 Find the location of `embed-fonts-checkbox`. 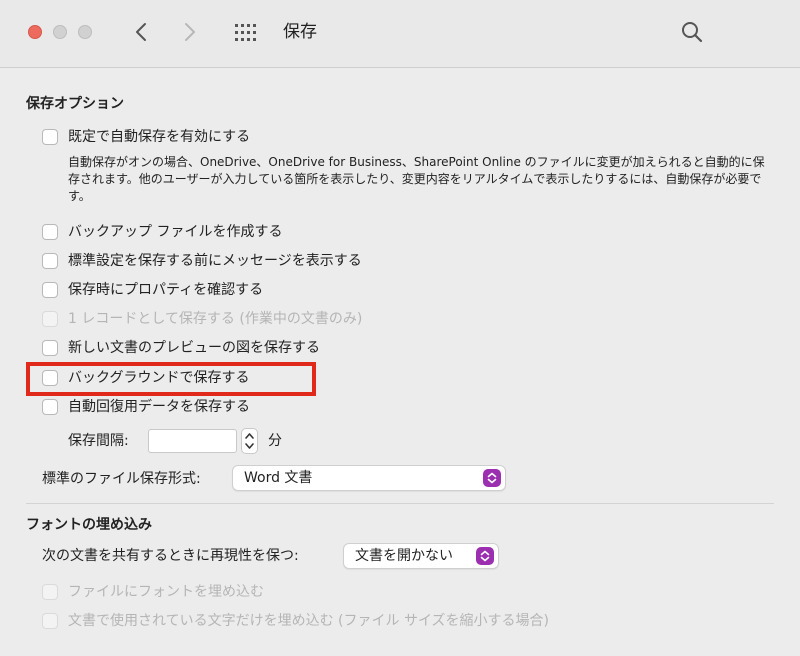

embed-fonts-checkbox is located at coordinates (50, 592).